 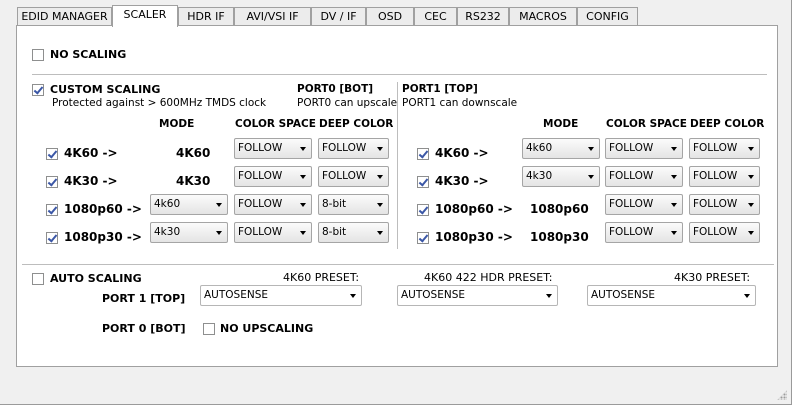 What do you see at coordinates (206, 16) in the screenshot?
I see `tab-hdr-if: HDR IF` at bounding box center [206, 16].